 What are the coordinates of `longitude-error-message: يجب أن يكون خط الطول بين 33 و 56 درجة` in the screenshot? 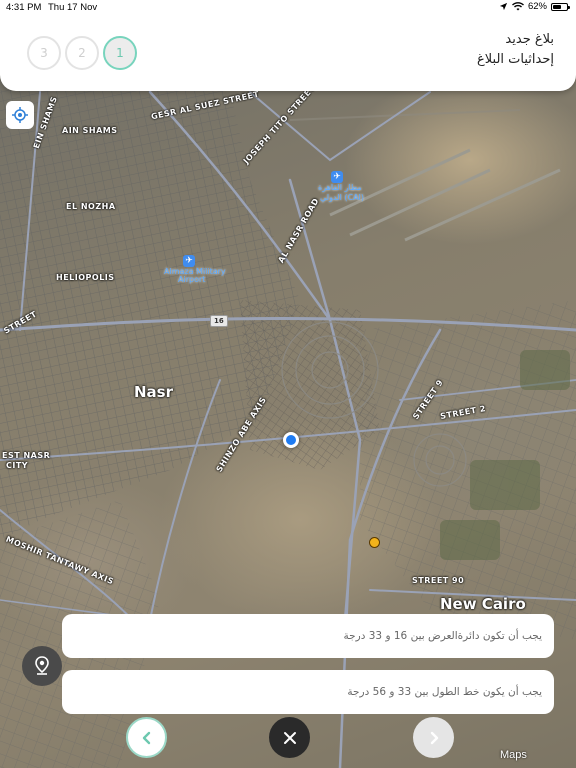 It's located at (308, 692).